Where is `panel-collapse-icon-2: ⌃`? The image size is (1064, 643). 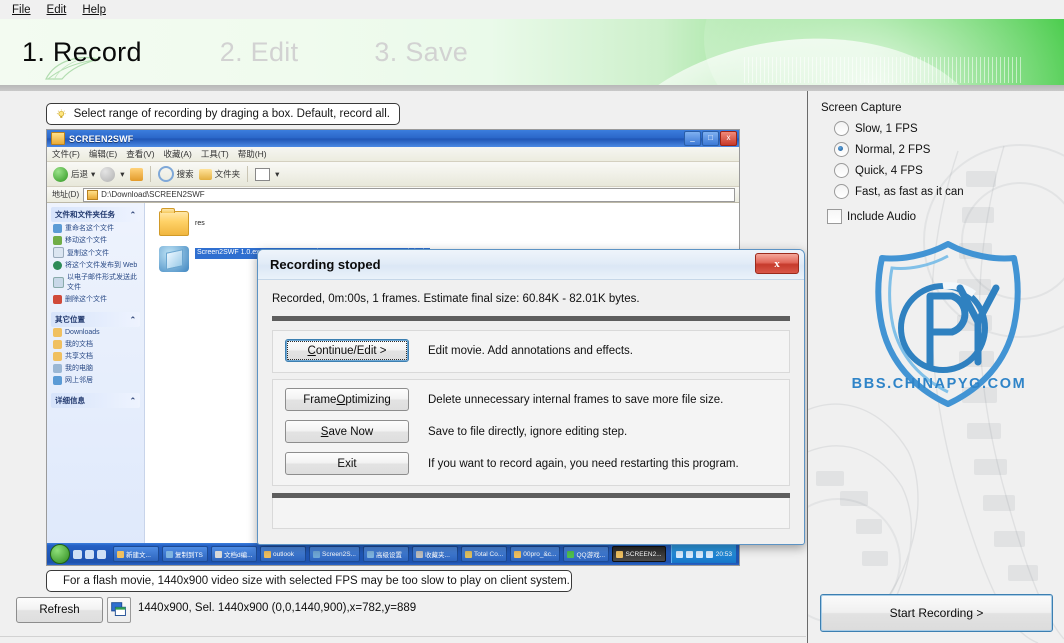
panel-collapse-icon-2: ⌃ is located at coordinates (133, 319).